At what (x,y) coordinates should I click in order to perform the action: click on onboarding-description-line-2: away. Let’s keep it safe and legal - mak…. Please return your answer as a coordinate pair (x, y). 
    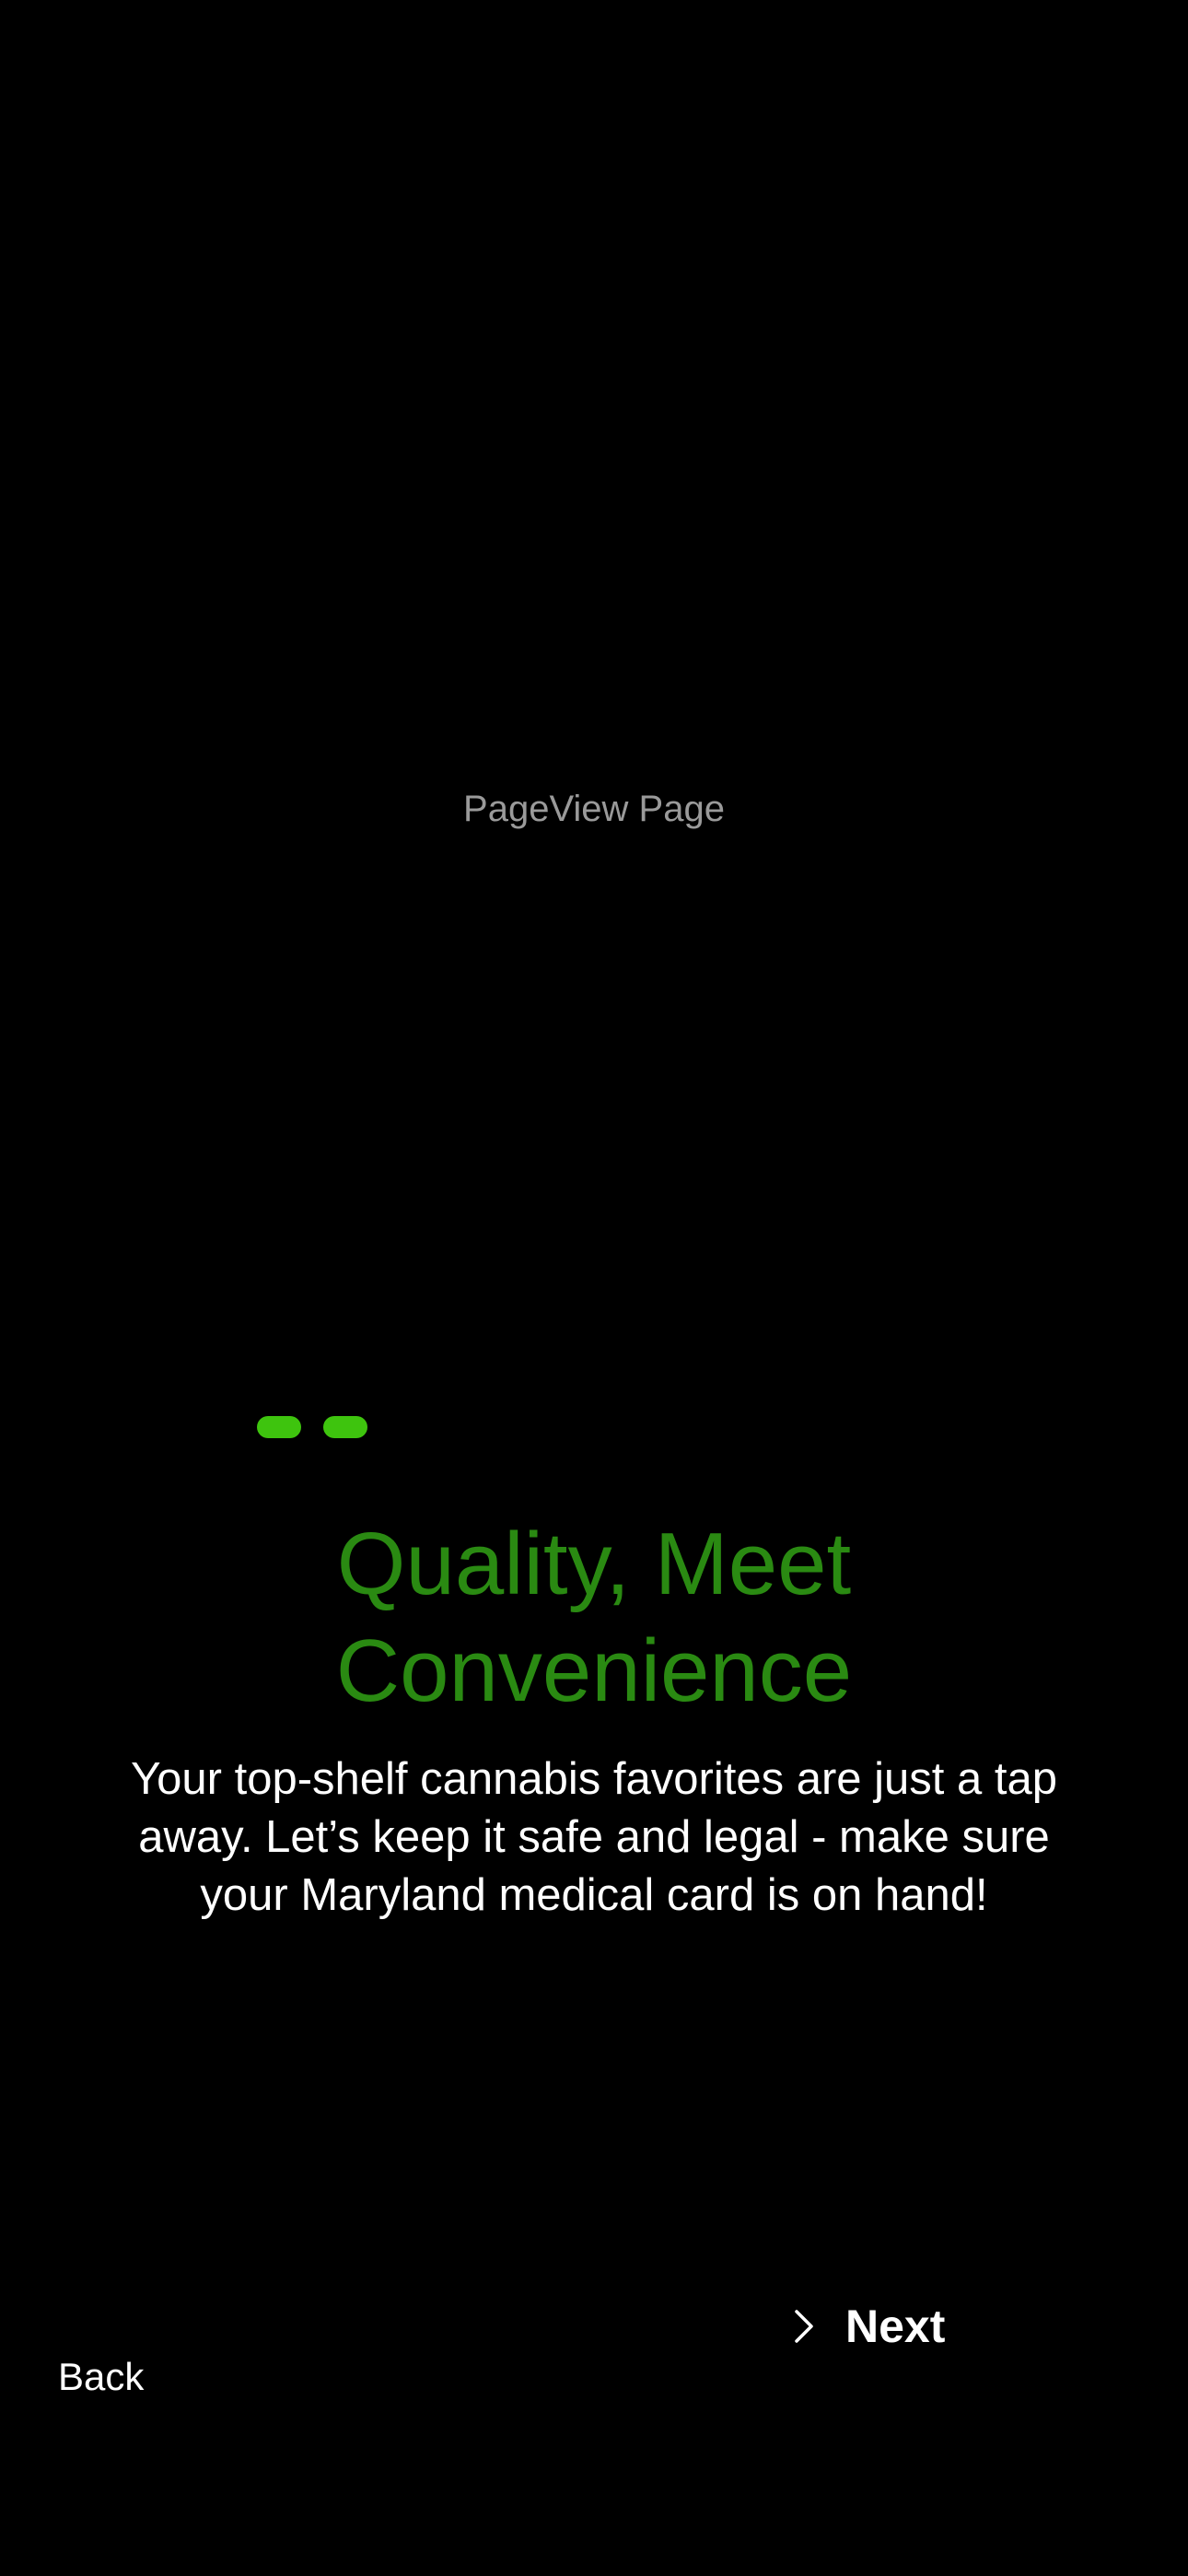
    Looking at the image, I should click on (594, 1837).